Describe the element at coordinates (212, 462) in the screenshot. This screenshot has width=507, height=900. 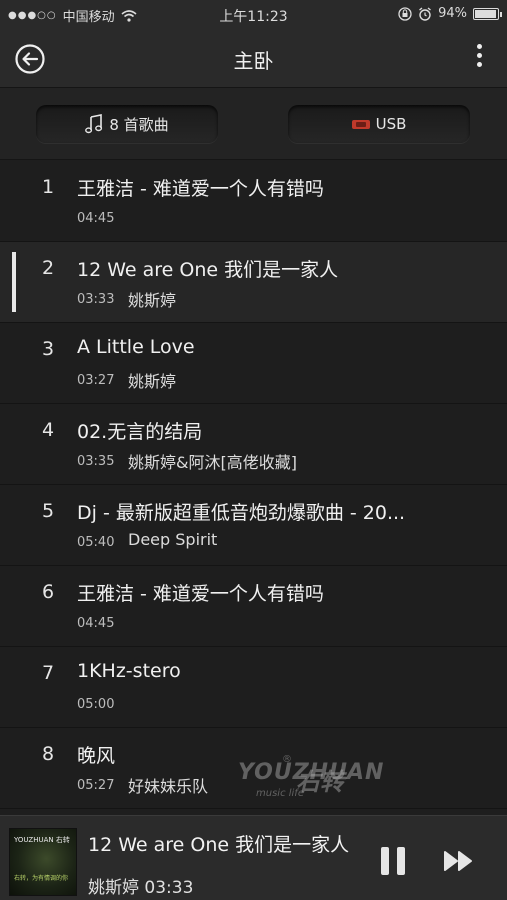
I see `song-artist: 姚斯婷&阿沐[高佬收藏]` at that location.